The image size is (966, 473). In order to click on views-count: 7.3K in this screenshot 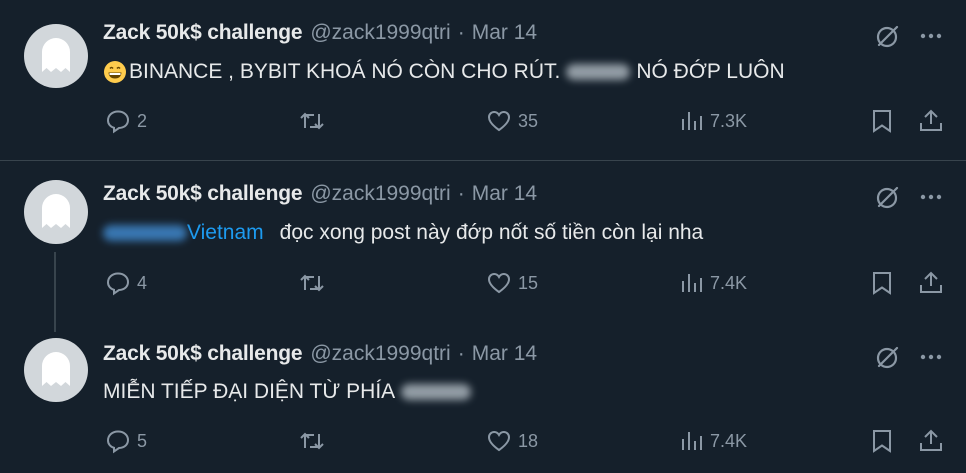, I will do `click(729, 120)`.